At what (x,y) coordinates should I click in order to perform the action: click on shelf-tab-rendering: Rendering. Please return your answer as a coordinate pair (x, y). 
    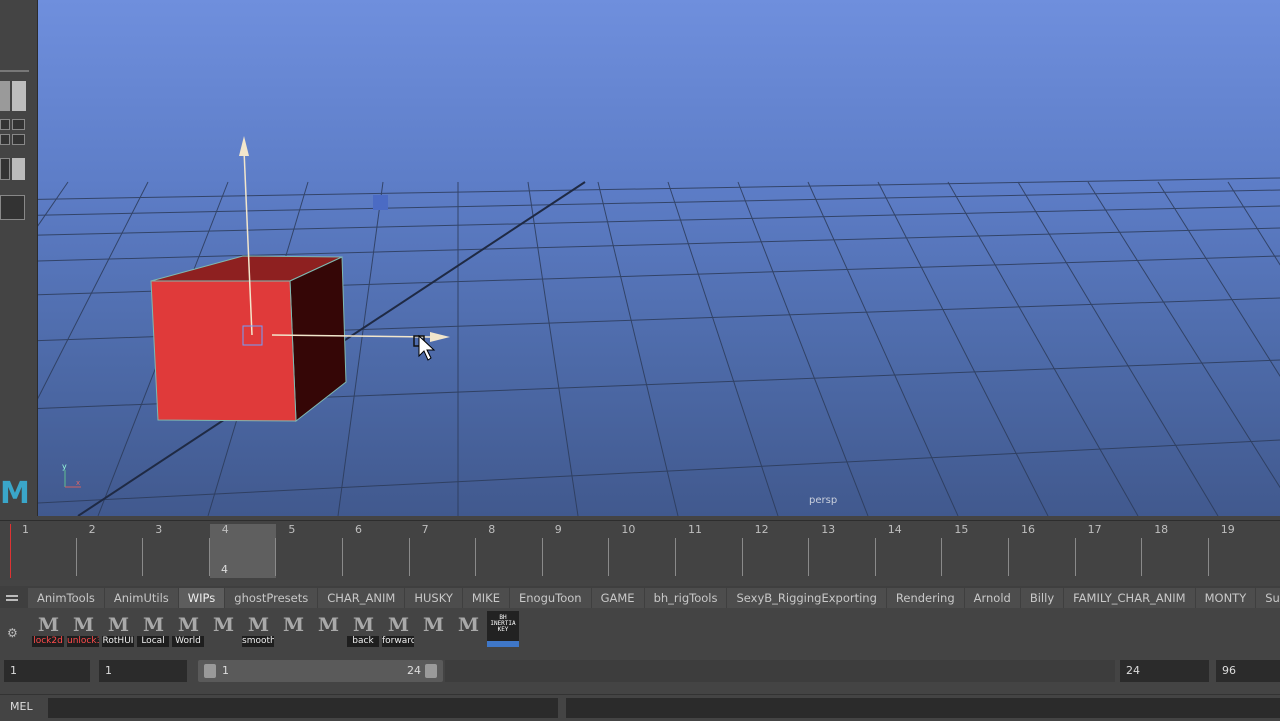
    Looking at the image, I should click on (925, 598).